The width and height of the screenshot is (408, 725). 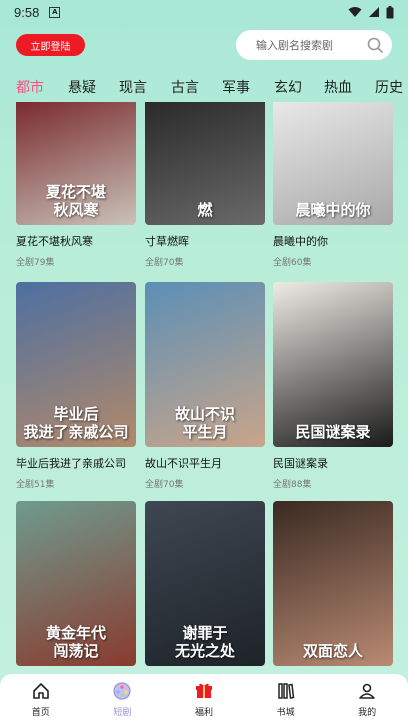 I want to click on drama-card: 燃寸草燃晖全剧70集, so click(x=205, y=185).